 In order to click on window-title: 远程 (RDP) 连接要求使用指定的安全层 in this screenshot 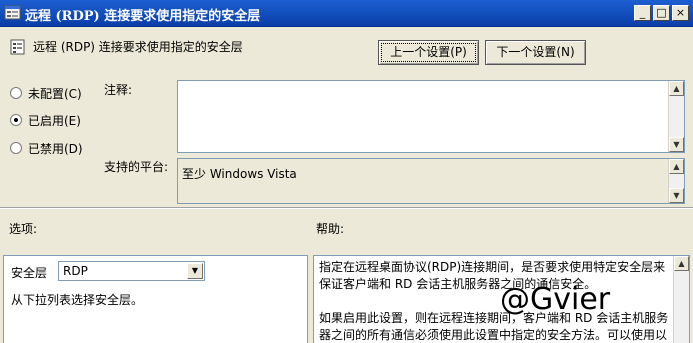, I will do `click(143, 16)`.